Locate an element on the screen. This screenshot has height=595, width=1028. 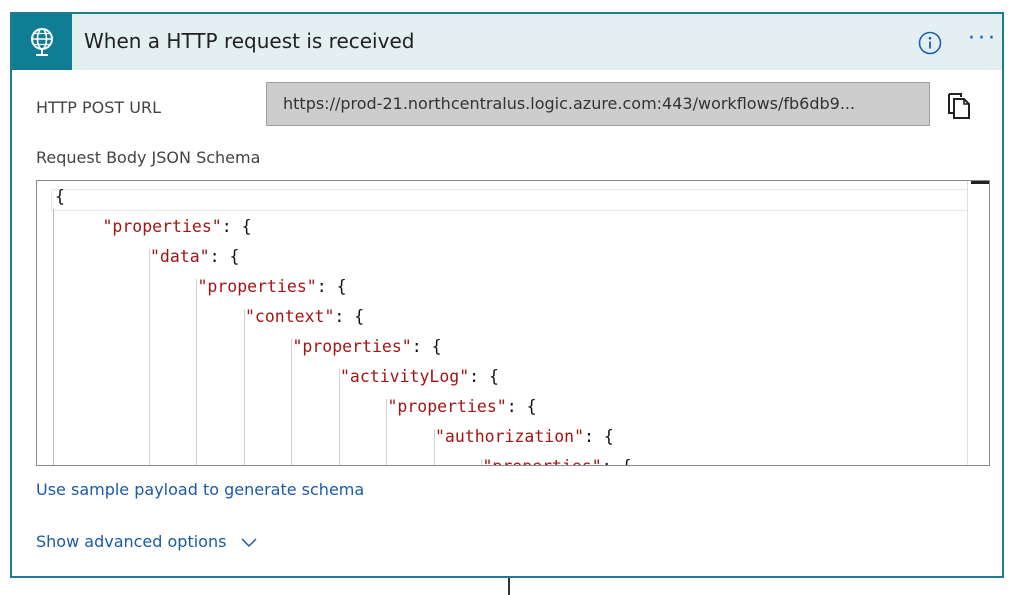
show-advanced-options-link: Show advanced options is located at coordinates (147, 541).